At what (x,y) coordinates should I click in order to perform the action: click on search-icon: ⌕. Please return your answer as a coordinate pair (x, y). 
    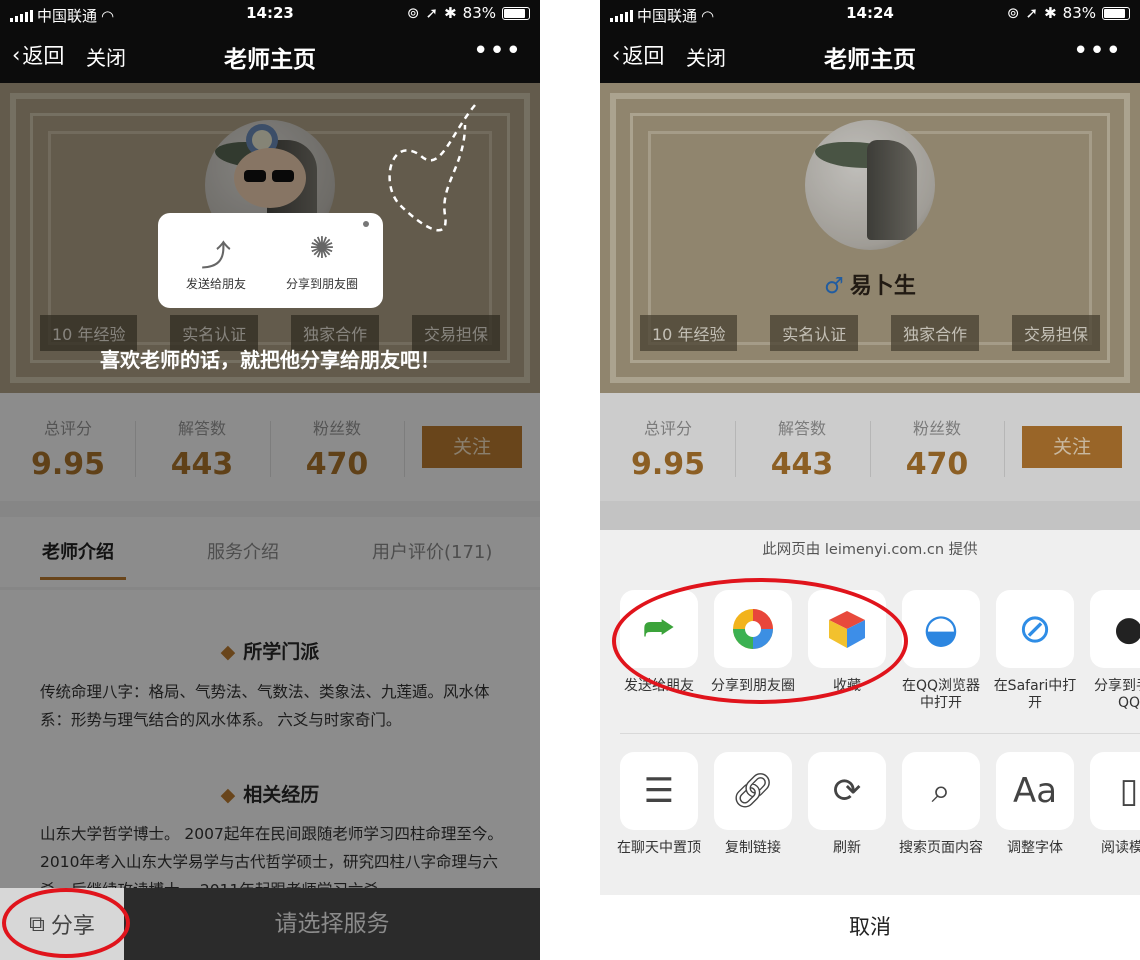
    Looking at the image, I should click on (941, 791).